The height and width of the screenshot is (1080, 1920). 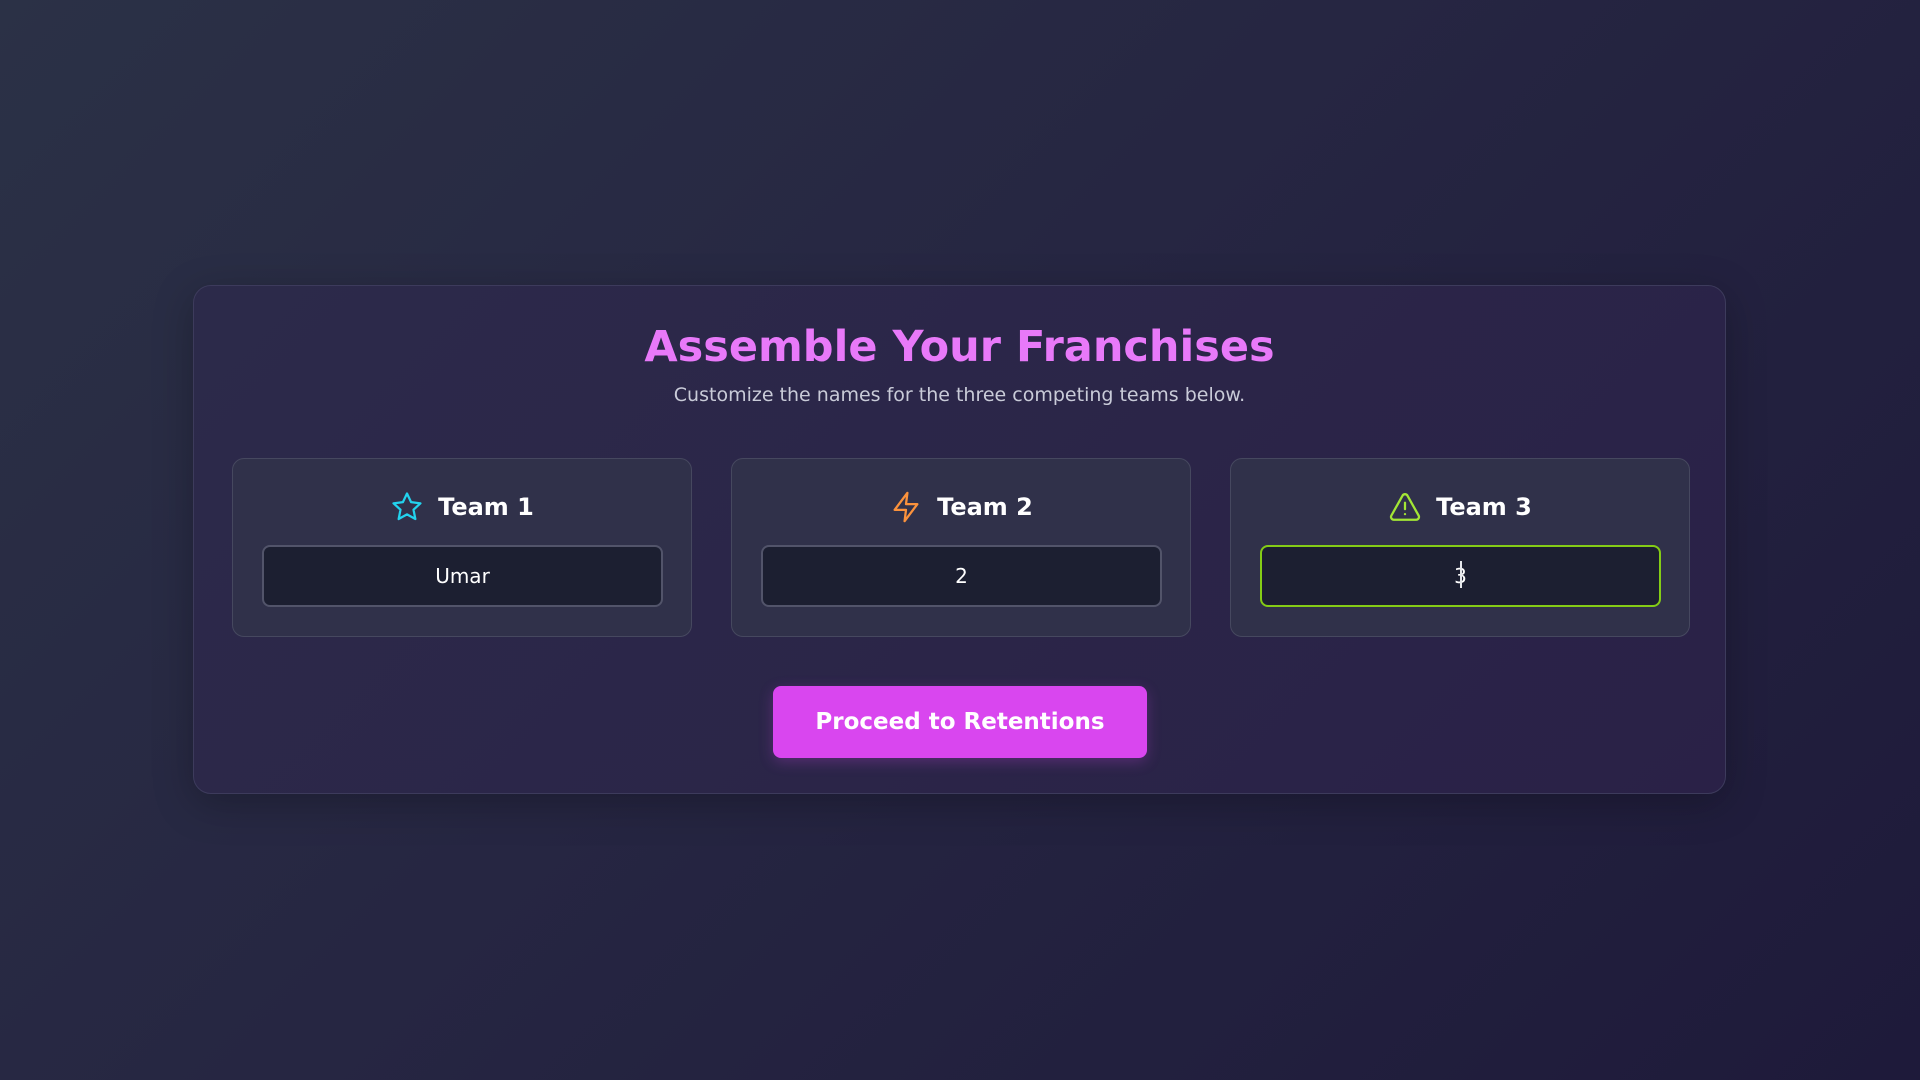 I want to click on text-caret, so click(x=1461, y=574).